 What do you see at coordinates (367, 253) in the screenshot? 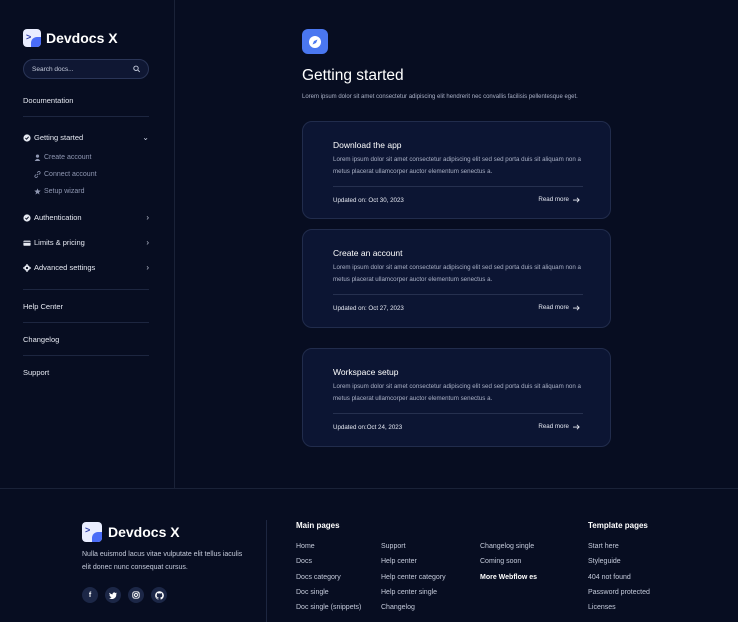
I see `card-title: Create an account` at bounding box center [367, 253].